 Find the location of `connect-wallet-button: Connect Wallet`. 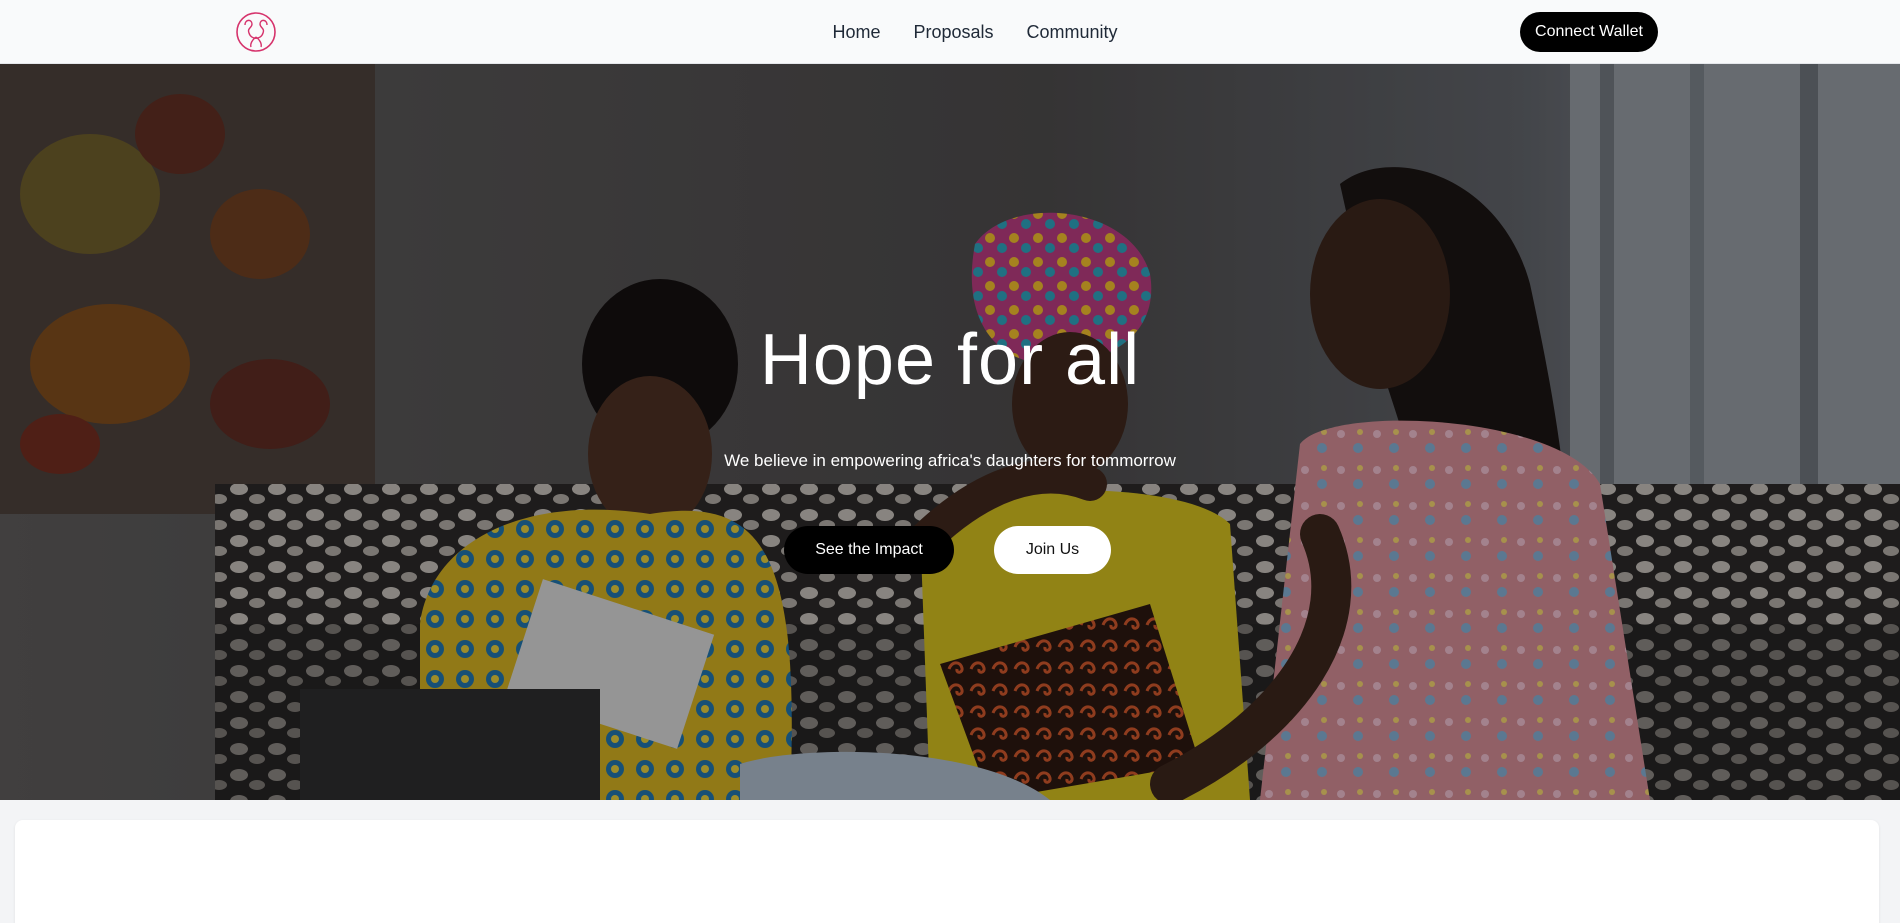

connect-wallet-button: Connect Wallet is located at coordinates (1589, 32).